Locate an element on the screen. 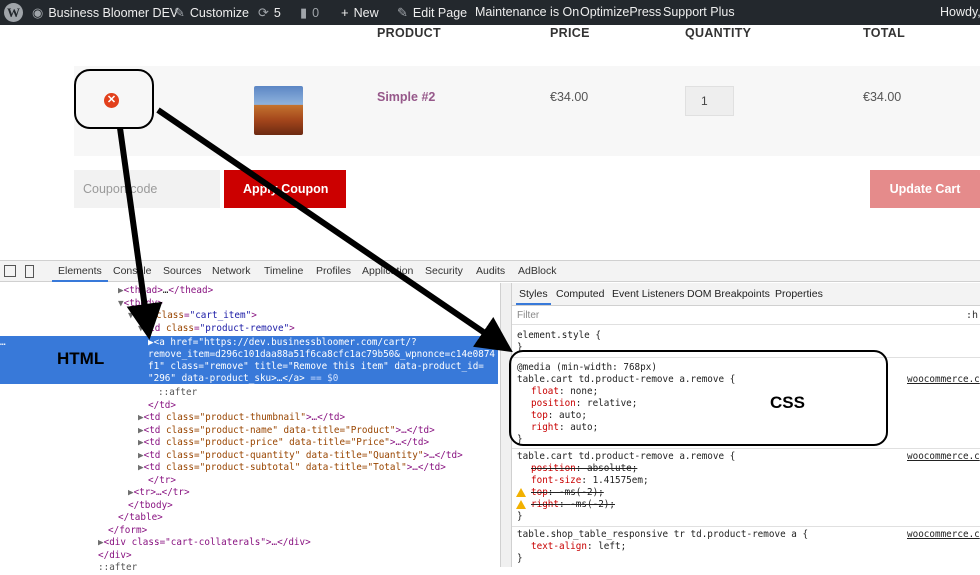 This screenshot has width=980, height=575. rule2-prop-invalid: top: -ms(-2); is located at coordinates (567, 493).